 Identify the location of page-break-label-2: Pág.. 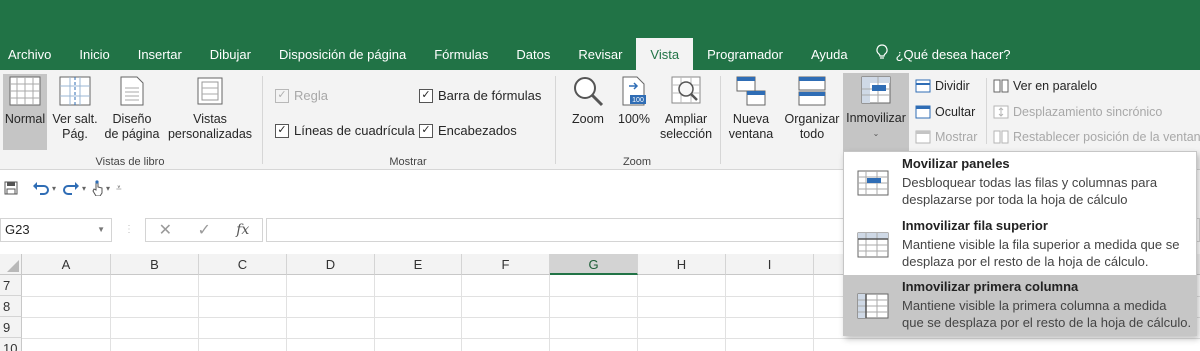
(75, 134).